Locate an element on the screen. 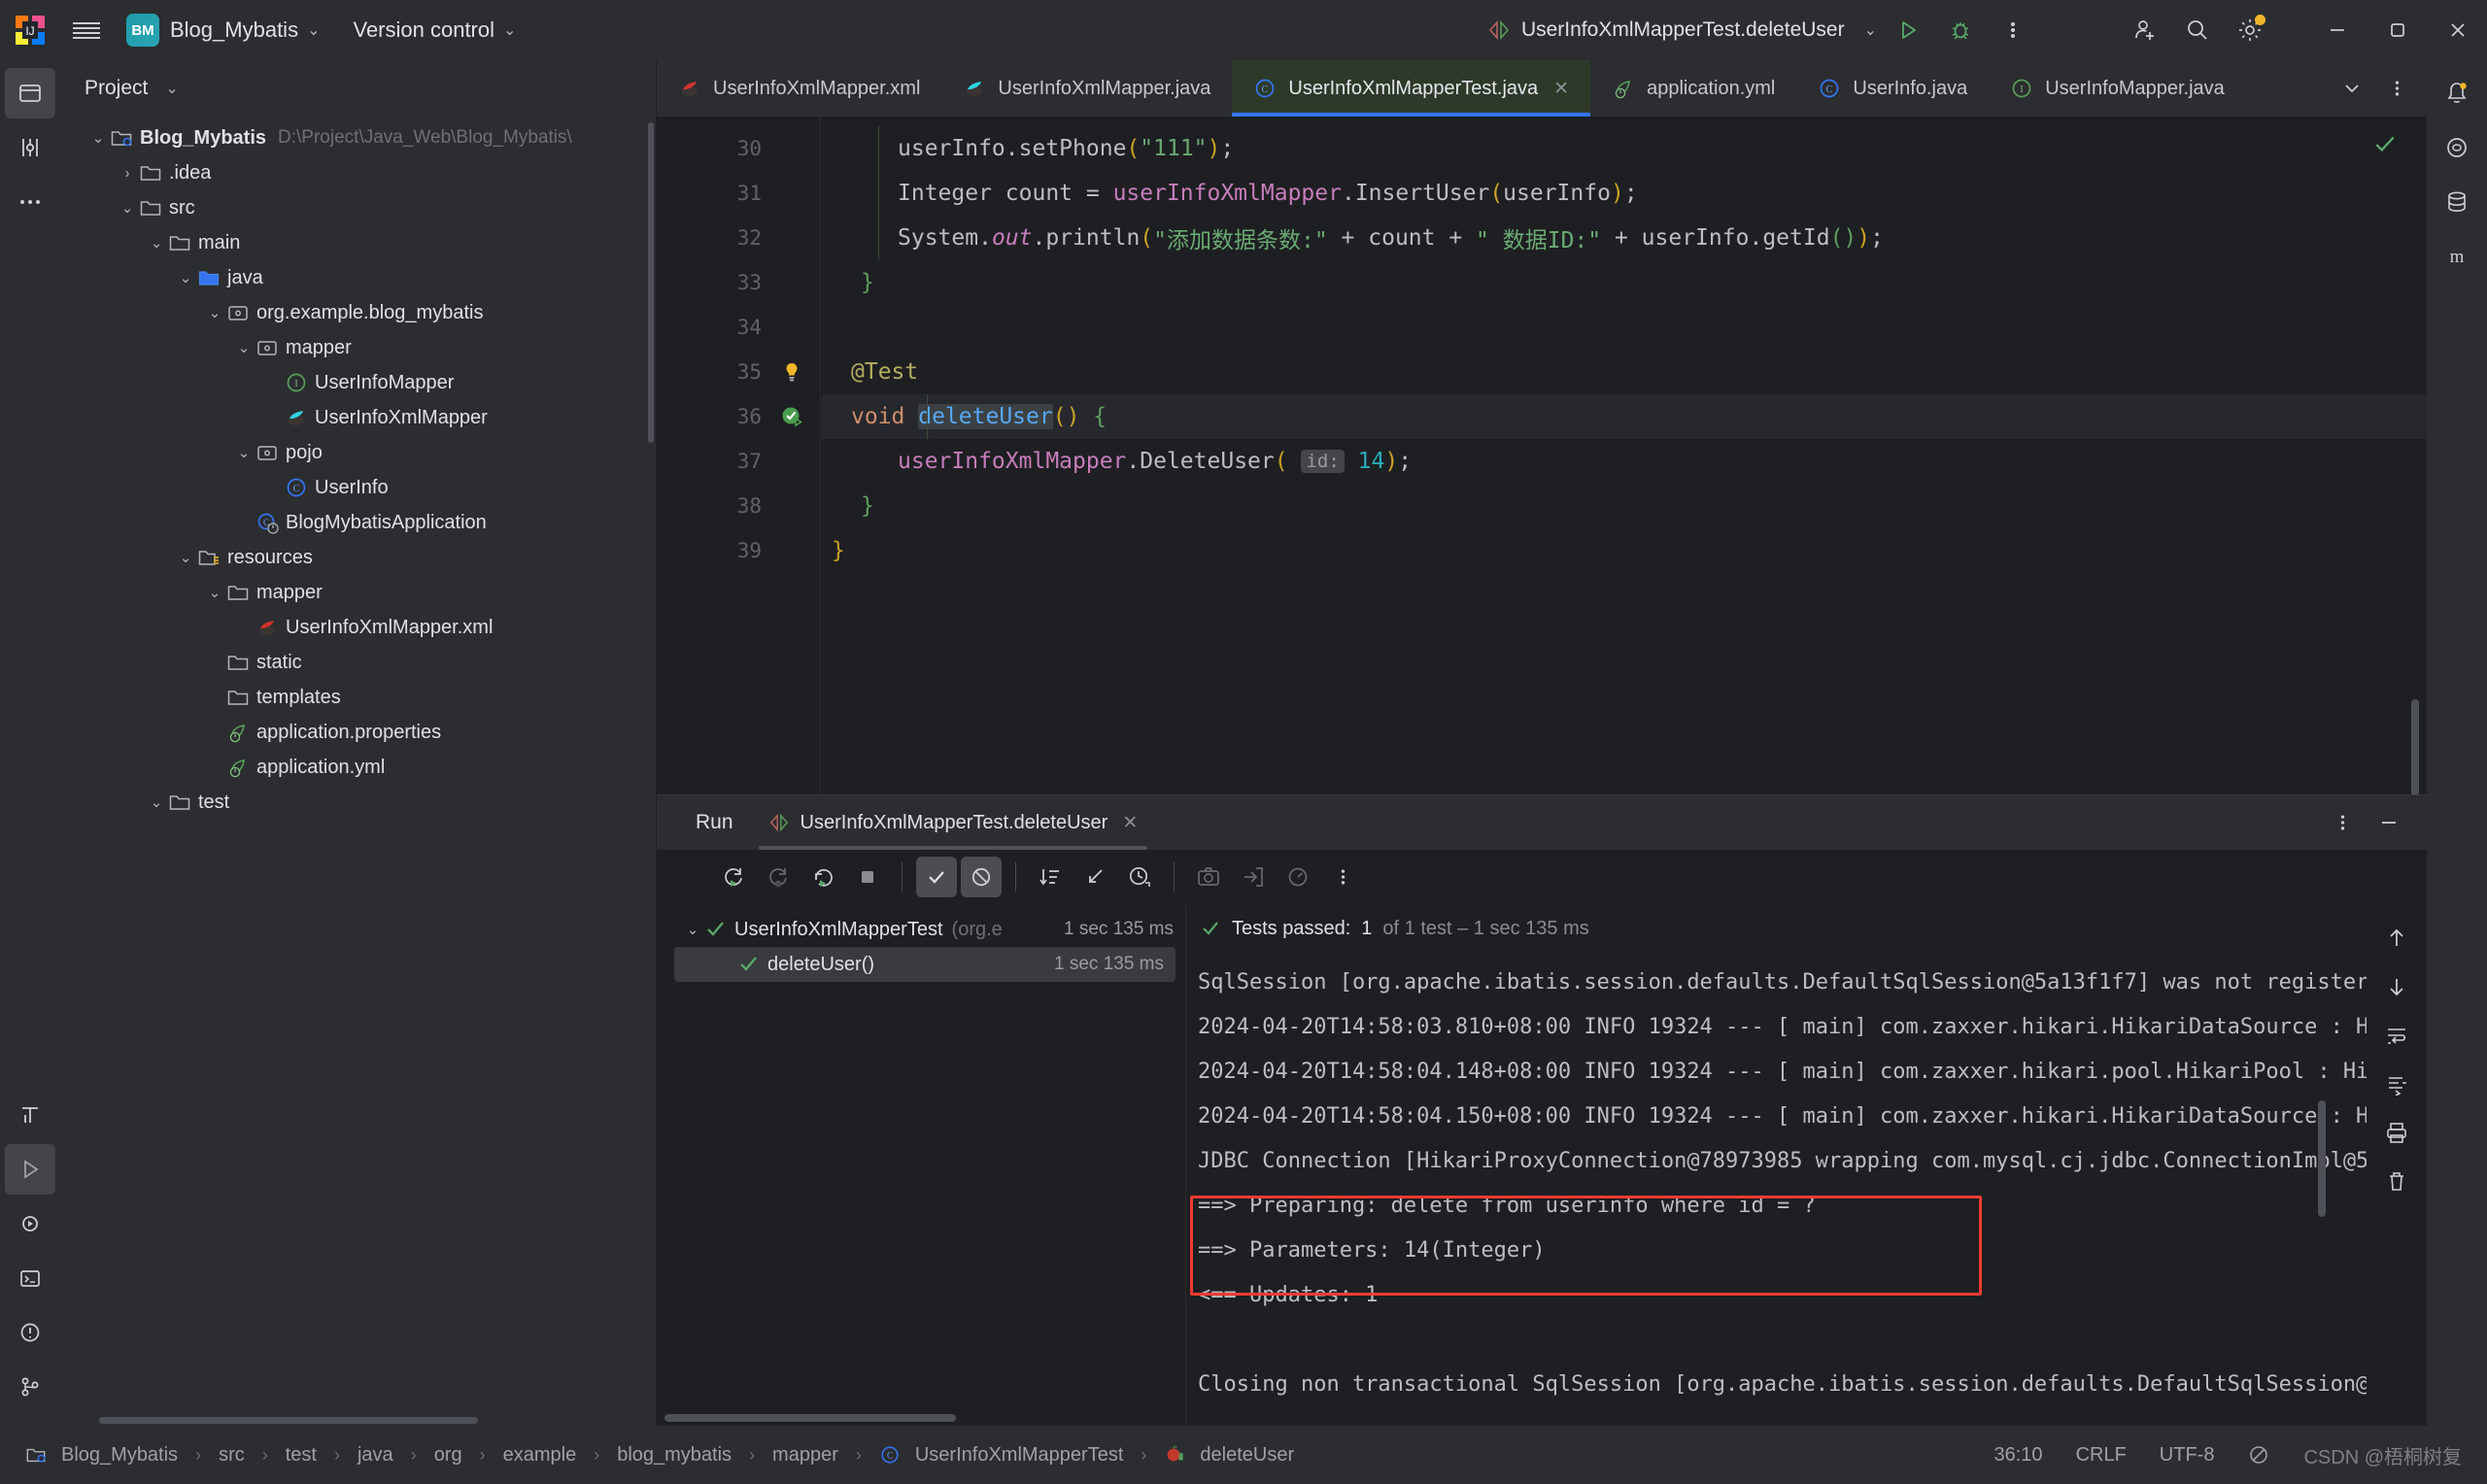 Image resolution: width=2487 pixels, height=1484 pixels. tree-node--idea: › .idea is located at coordinates (358, 172).